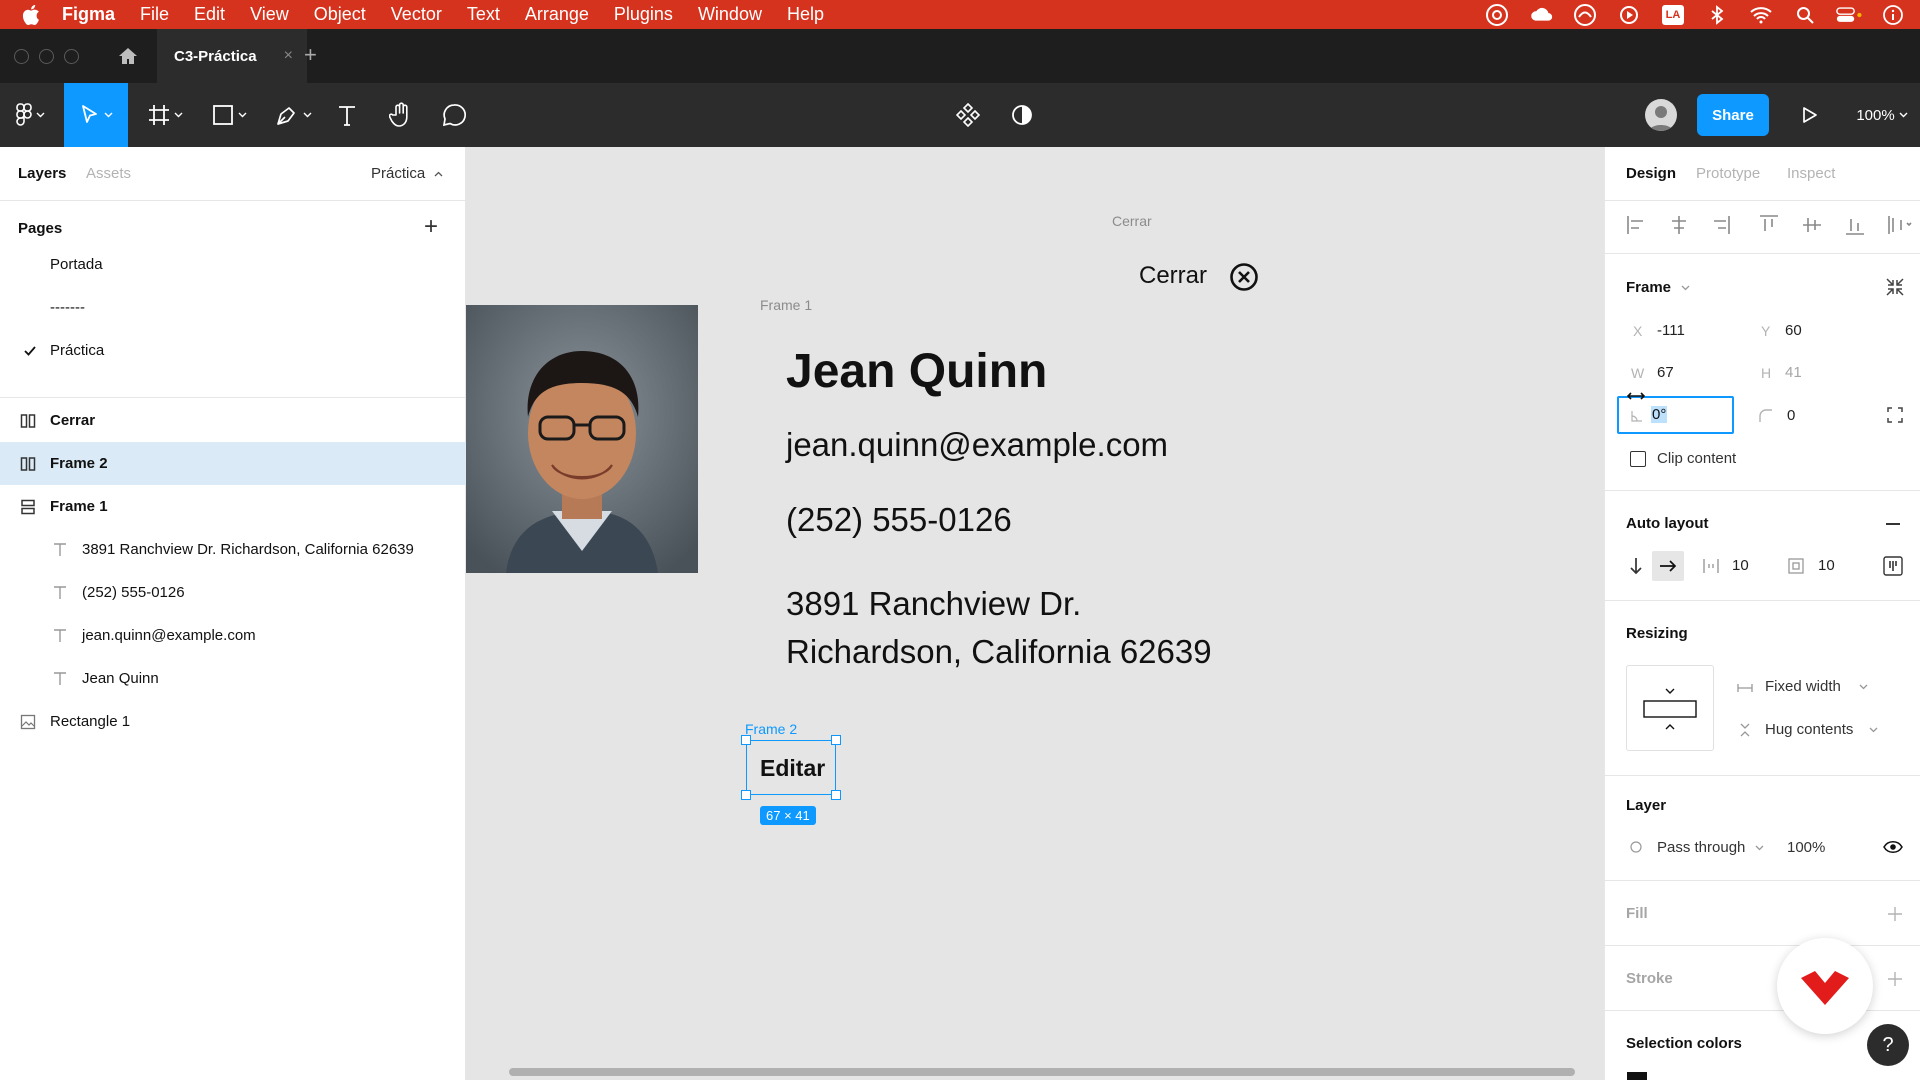  Describe the element at coordinates (582, 439) in the screenshot. I see `profile-photo` at that location.